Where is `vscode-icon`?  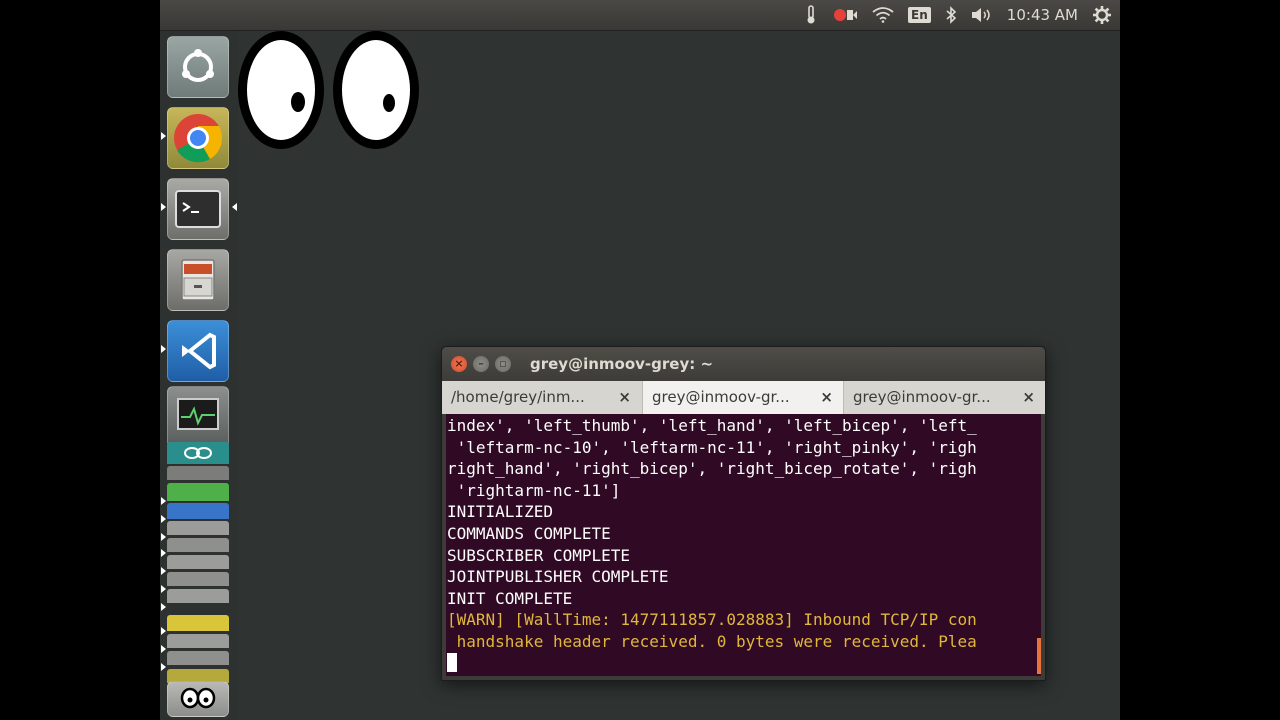 vscode-icon is located at coordinates (199, 351).